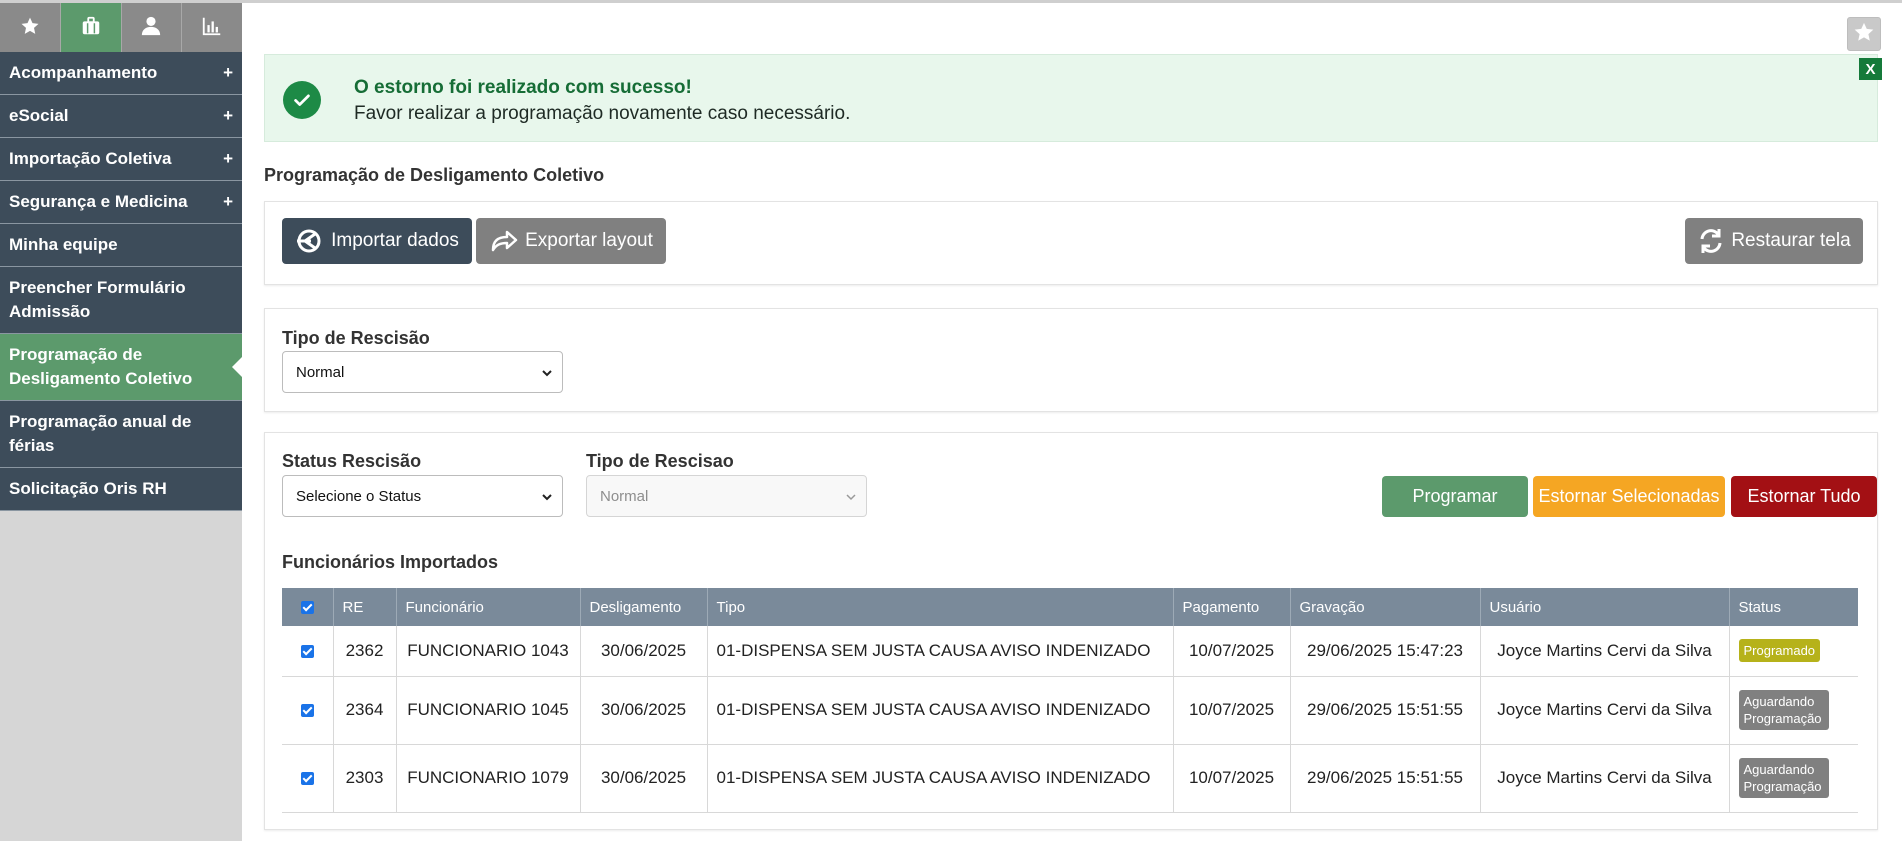 The height and width of the screenshot is (841, 1902). Describe the element at coordinates (1791, 240) in the screenshot. I see `restore-screen-label: Restaurar tela` at that location.